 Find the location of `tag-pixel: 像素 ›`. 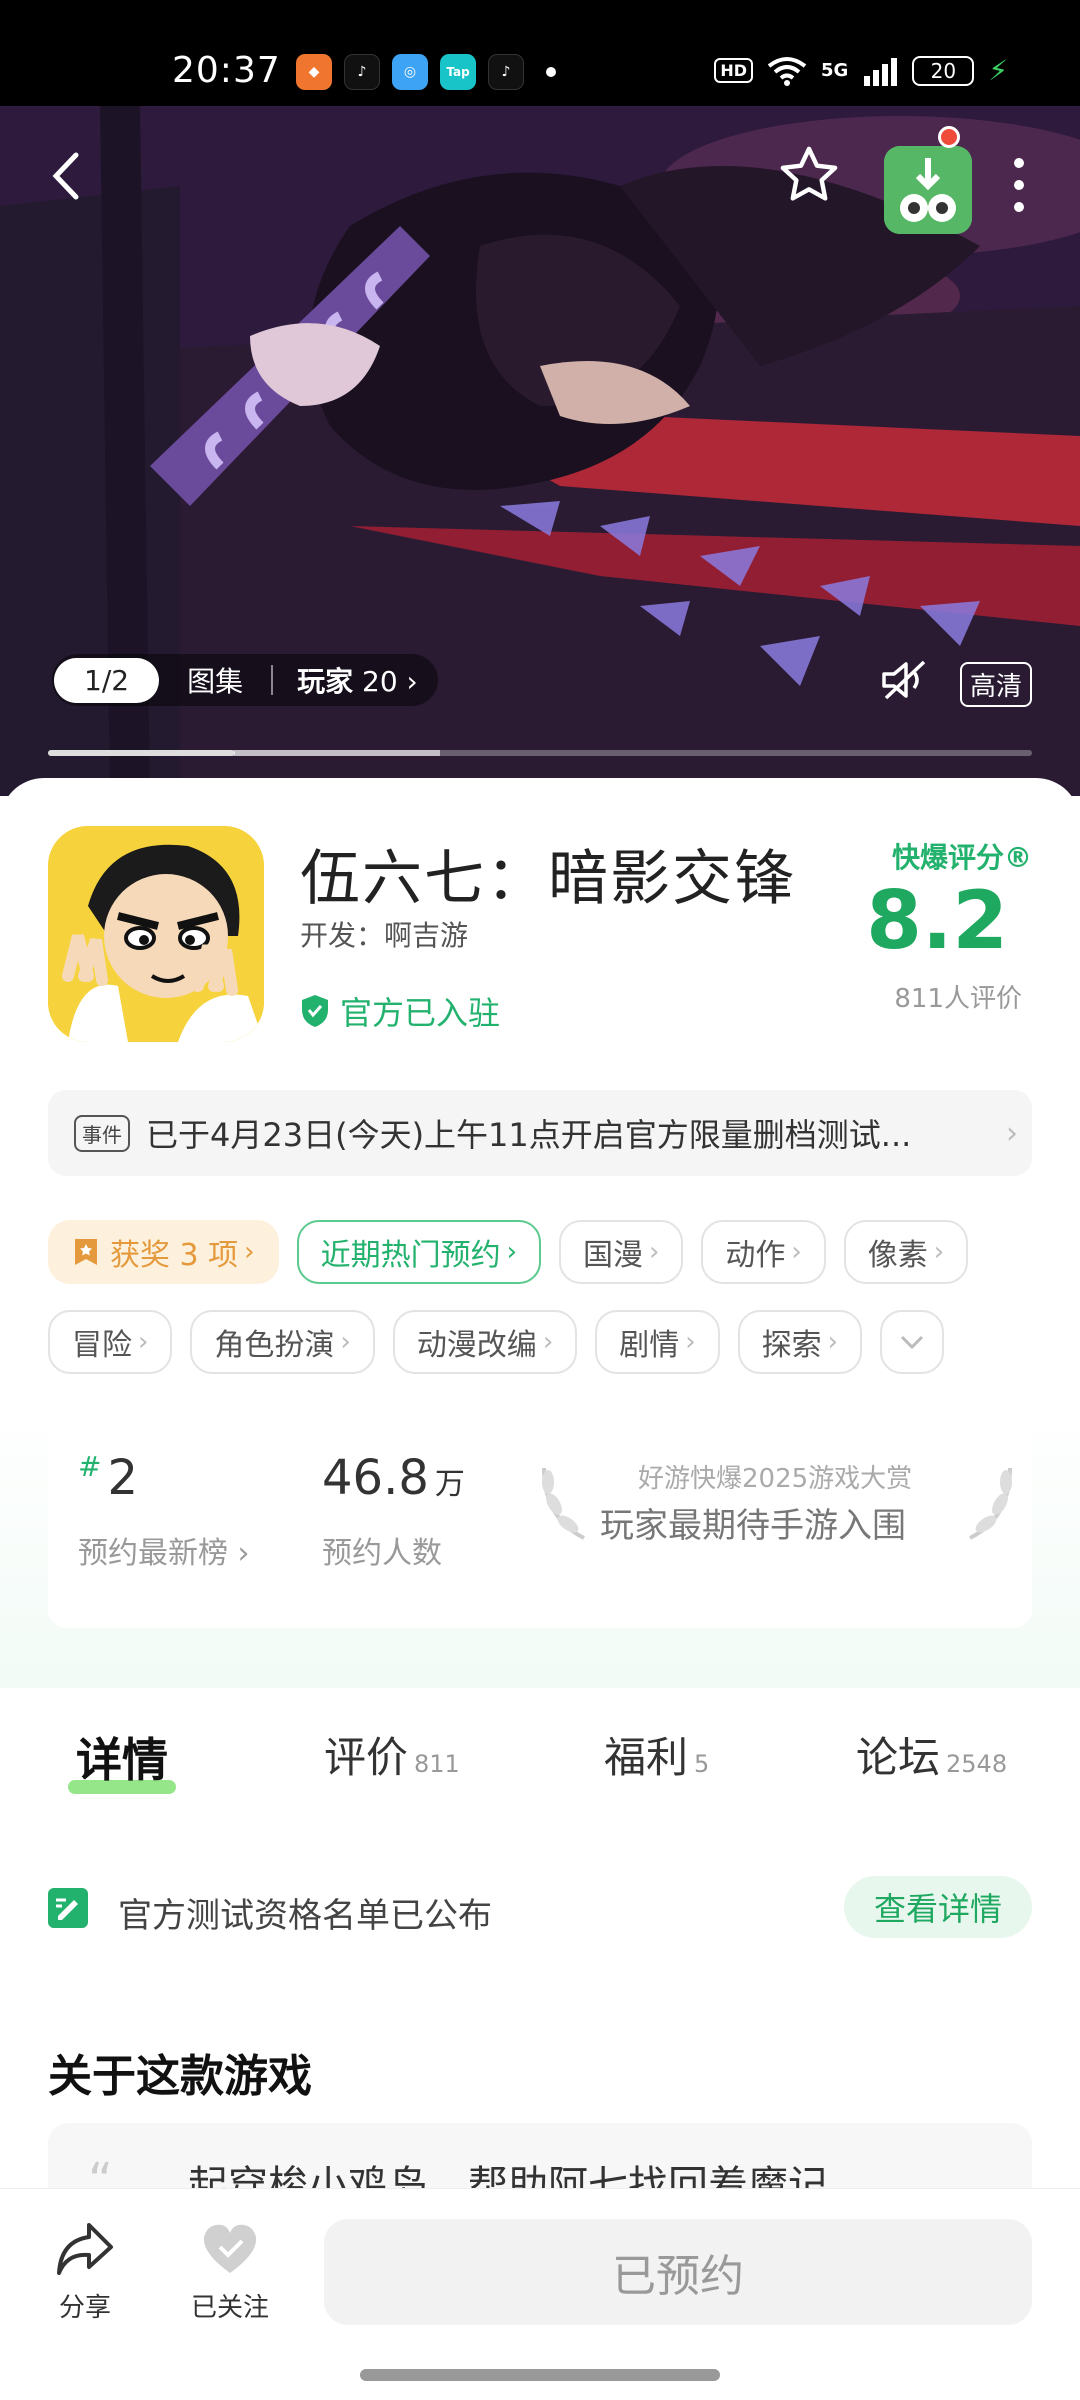

tag-pixel: 像素 › is located at coordinates (906, 1252).